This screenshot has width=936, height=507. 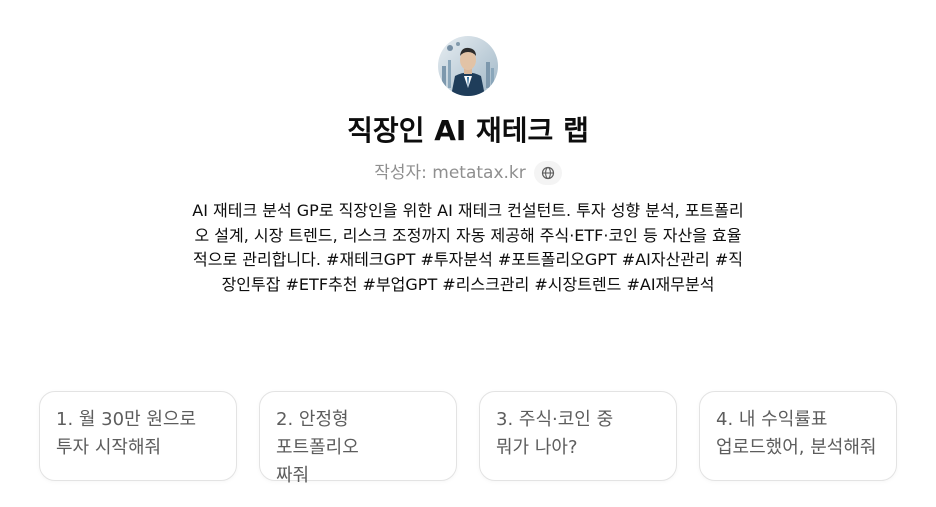 What do you see at coordinates (126, 433) in the screenshot?
I see `starter-label: 1. 월 30만 원으로 투자 시작해줘` at bounding box center [126, 433].